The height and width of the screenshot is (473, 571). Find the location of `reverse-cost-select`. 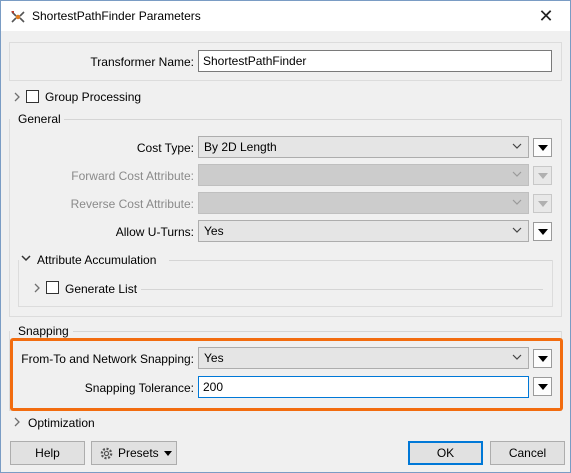

reverse-cost-select is located at coordinates (363, 203).